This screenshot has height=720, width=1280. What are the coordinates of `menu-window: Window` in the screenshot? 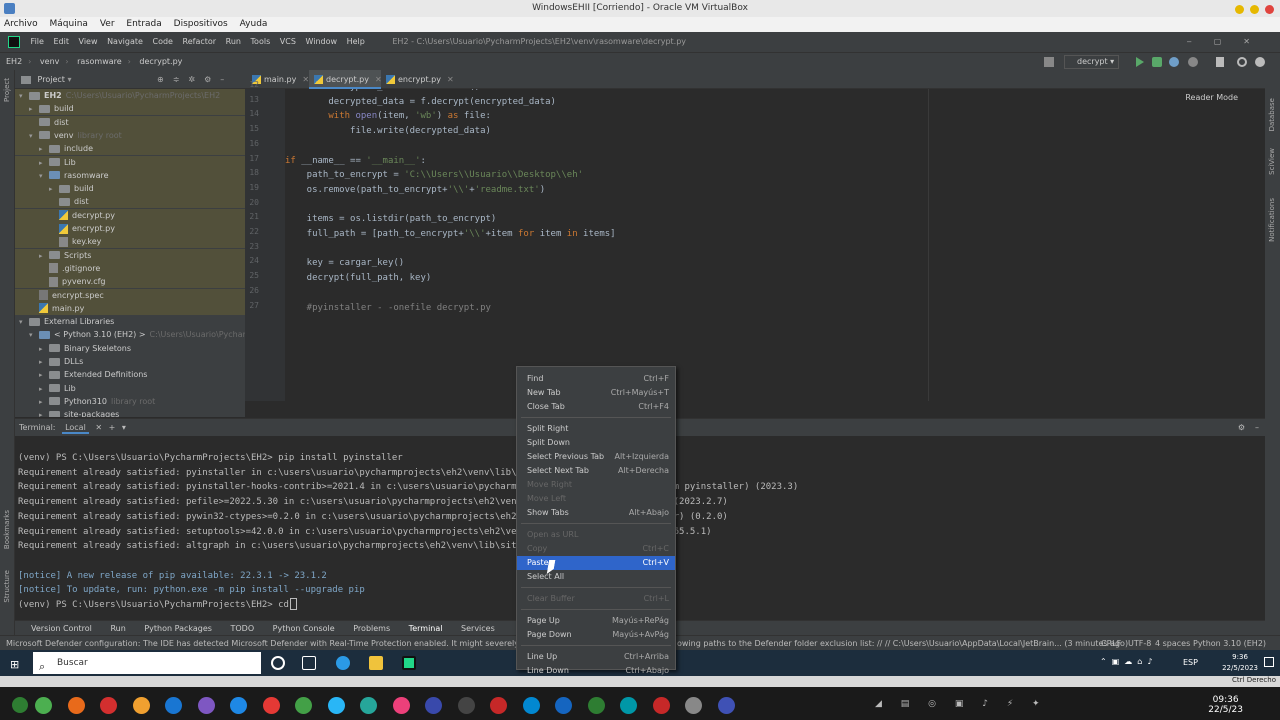 It's located at (321, 41).